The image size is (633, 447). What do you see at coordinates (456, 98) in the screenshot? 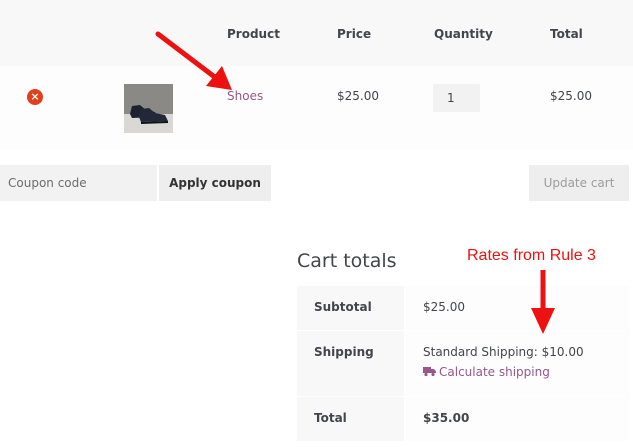
I see `quantity-input` at bounding box center [456, 98].